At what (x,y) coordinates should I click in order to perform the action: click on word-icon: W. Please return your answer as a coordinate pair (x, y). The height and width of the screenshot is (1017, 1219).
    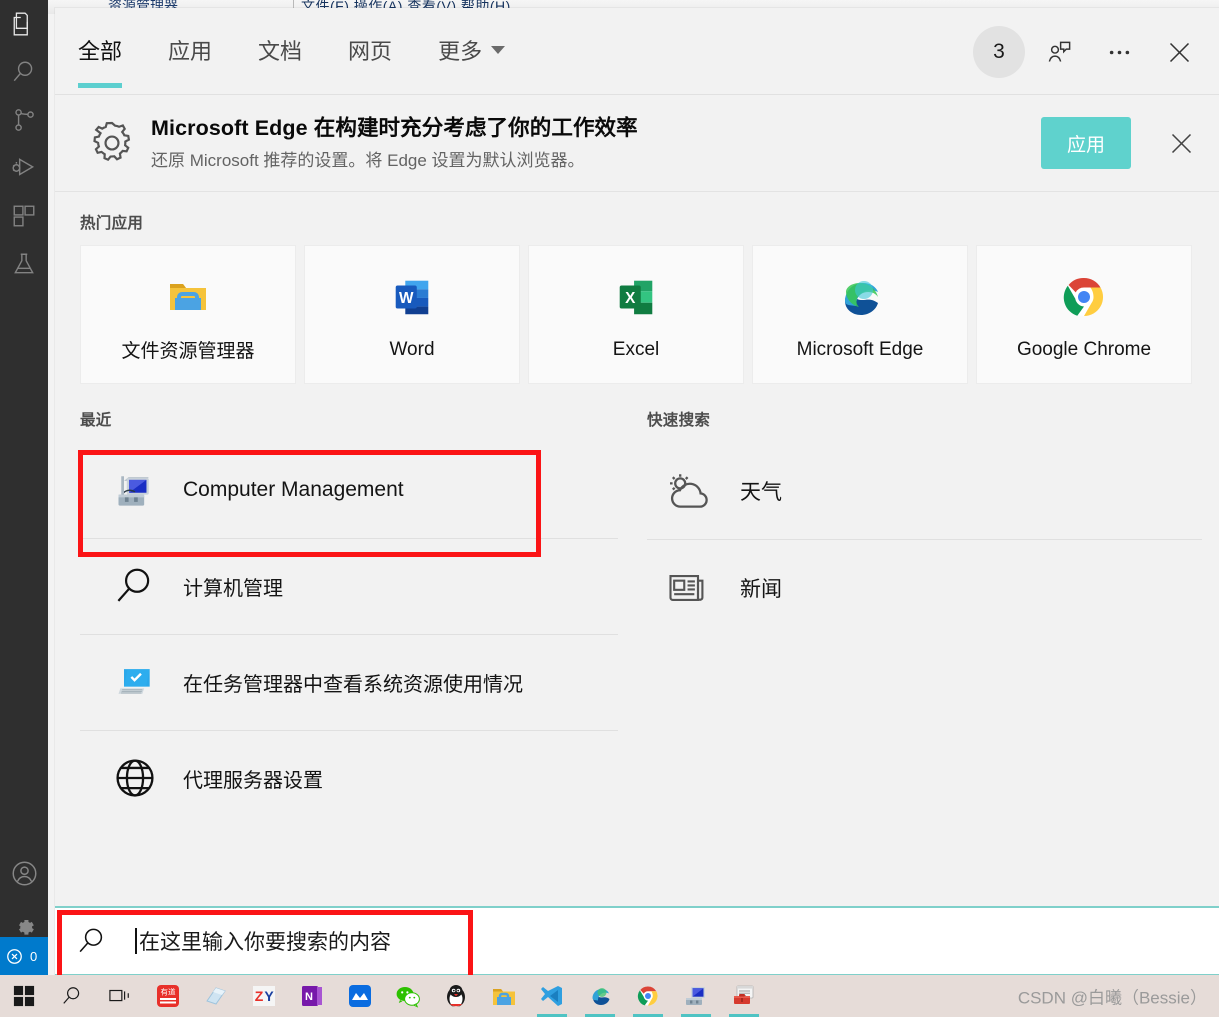
    Looking at the image, I should click on (412, 297).